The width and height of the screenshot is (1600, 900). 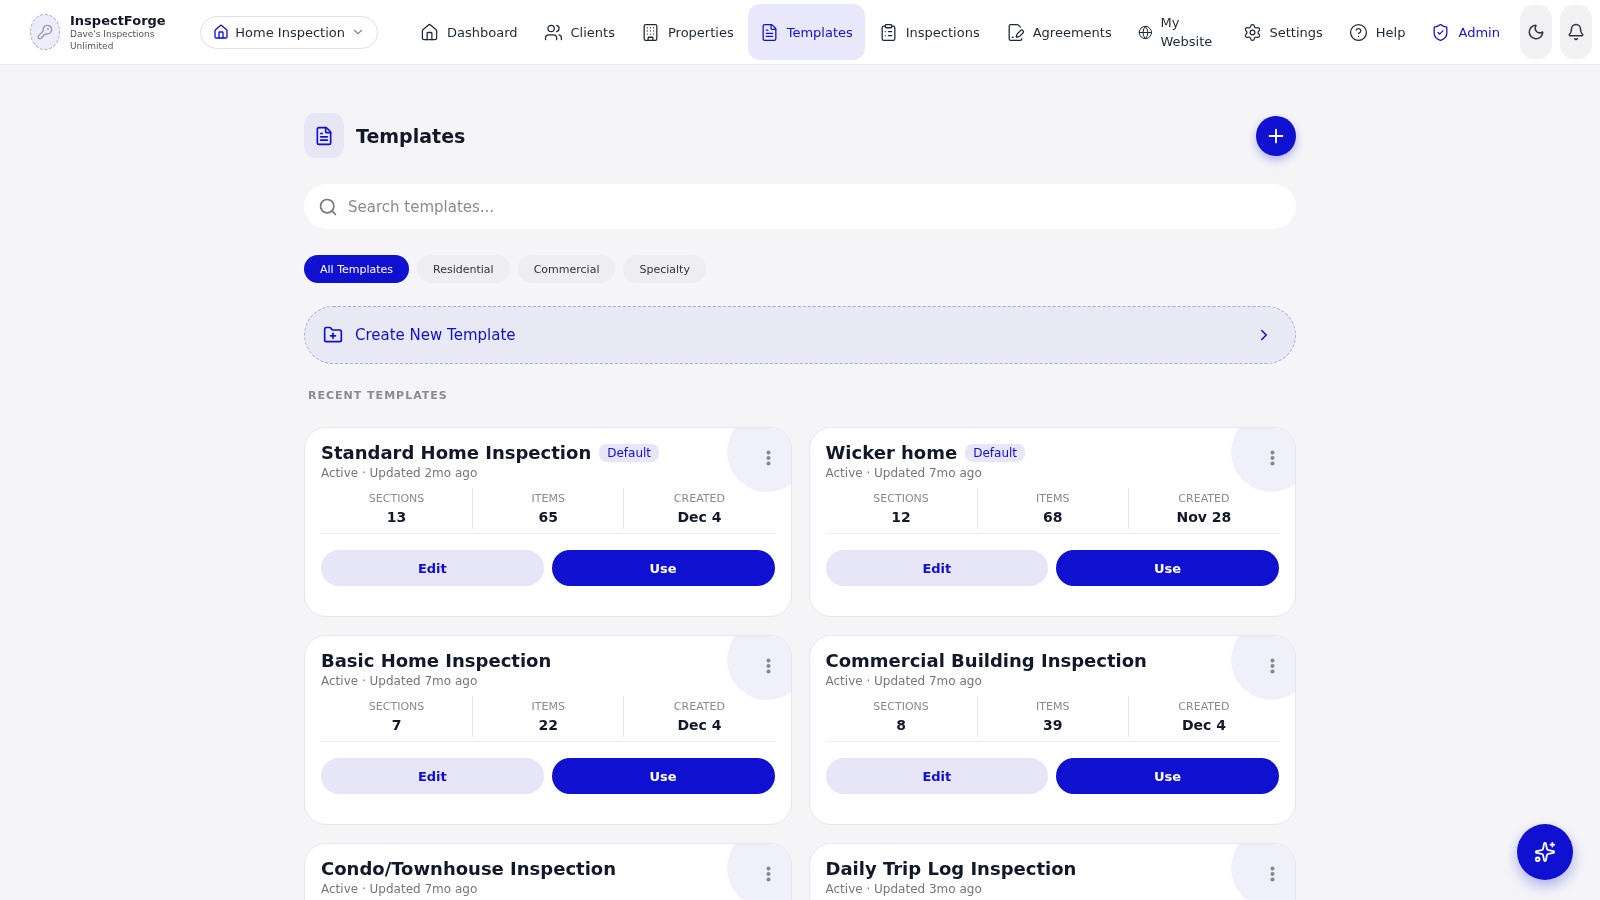 I want to click on moon-icon, so click(x=1535, y=32).